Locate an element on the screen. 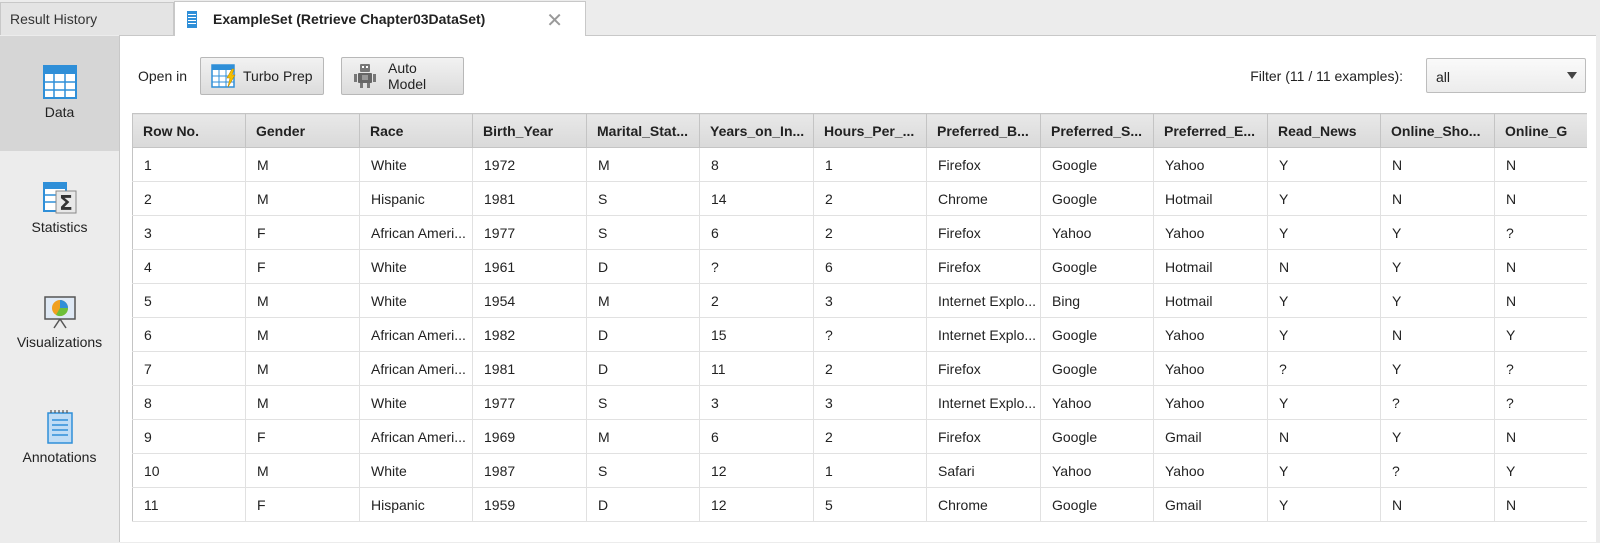 This screenshot has width=1600, height=543. table-row: 10 M White 1987 S 12 1 Safari Yahoo Yahoo Y? Y is located at coordinates (859, 470).